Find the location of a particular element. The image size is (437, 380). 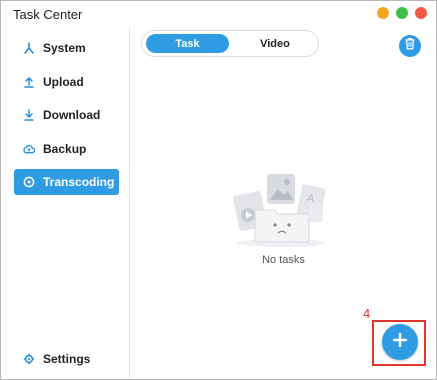

empty-state-illustration: A is located at coordinates (281, 210).